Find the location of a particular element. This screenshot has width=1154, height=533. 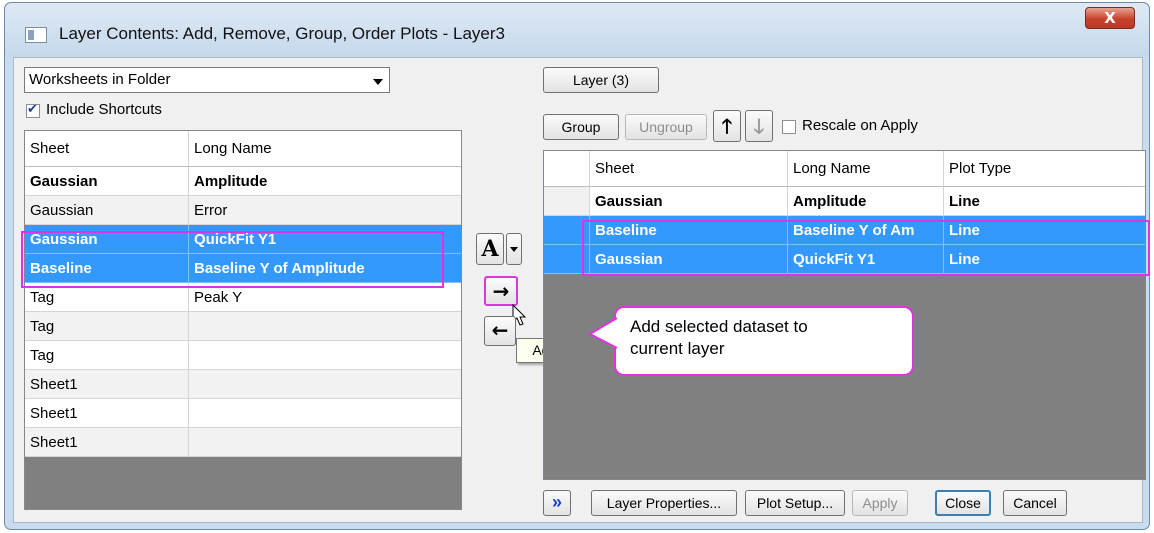

rescale-on-apply-checkbox is located at coordinates (789, 127).